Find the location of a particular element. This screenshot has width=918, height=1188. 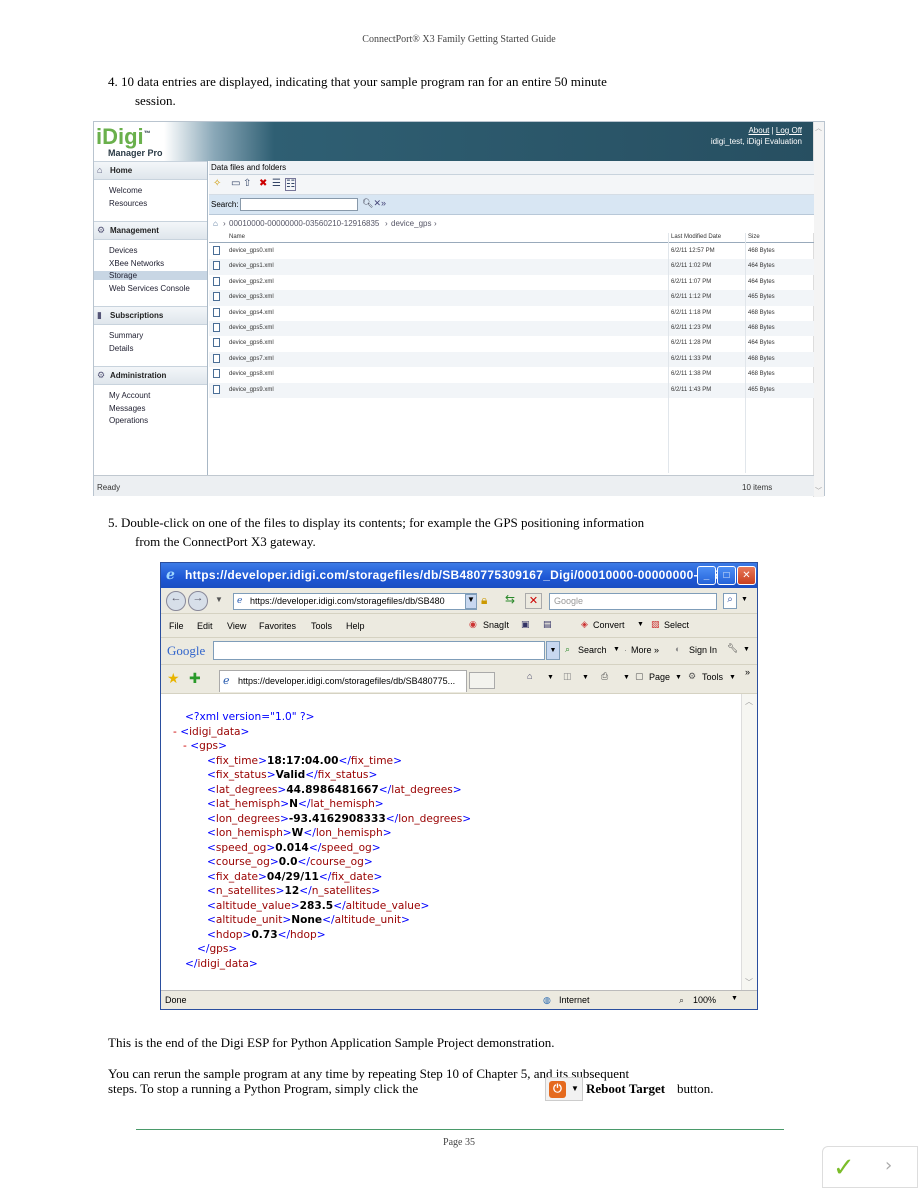

column-size: Size is located at coordinates (754, 237).